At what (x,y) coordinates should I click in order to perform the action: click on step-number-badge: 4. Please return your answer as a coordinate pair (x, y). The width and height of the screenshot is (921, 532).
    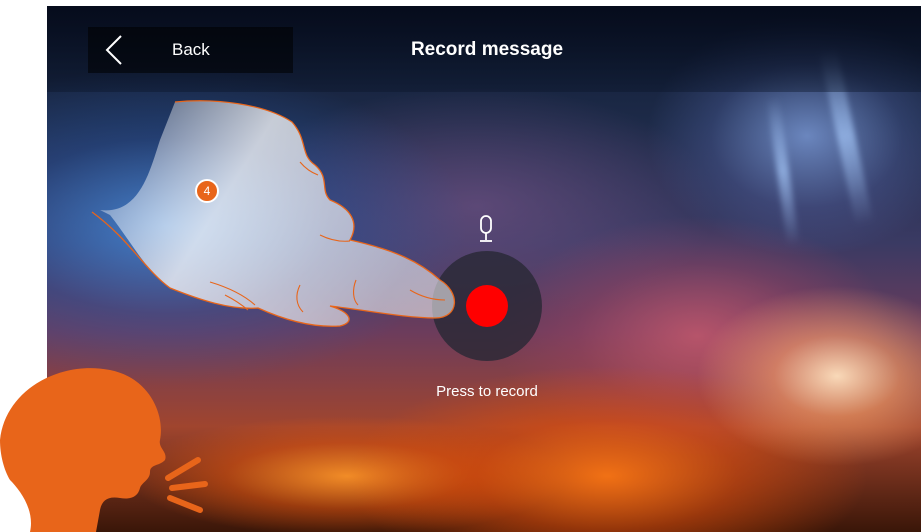
    Looking at the image, I should click on (207, 191).